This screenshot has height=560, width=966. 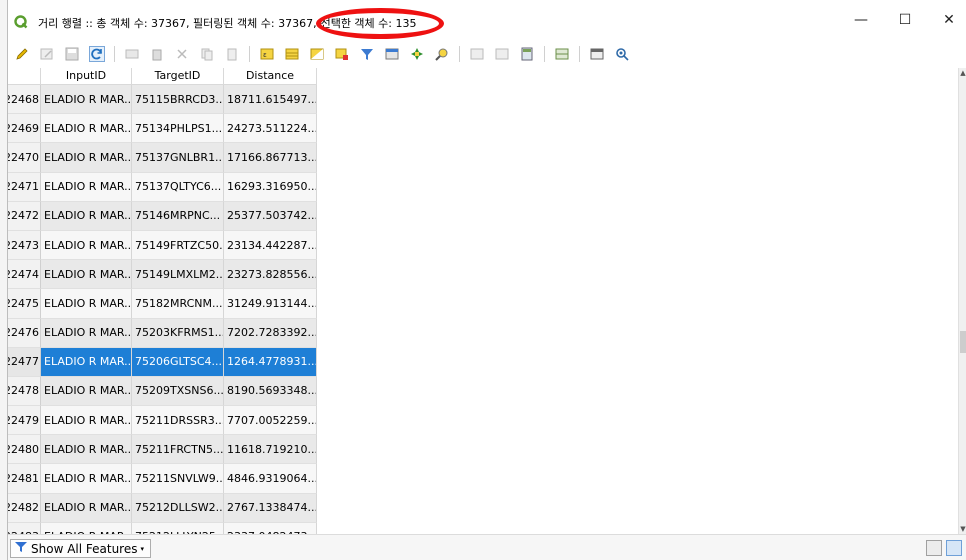 I want to click on filter-selected-icon, so click(x=367, y=54).